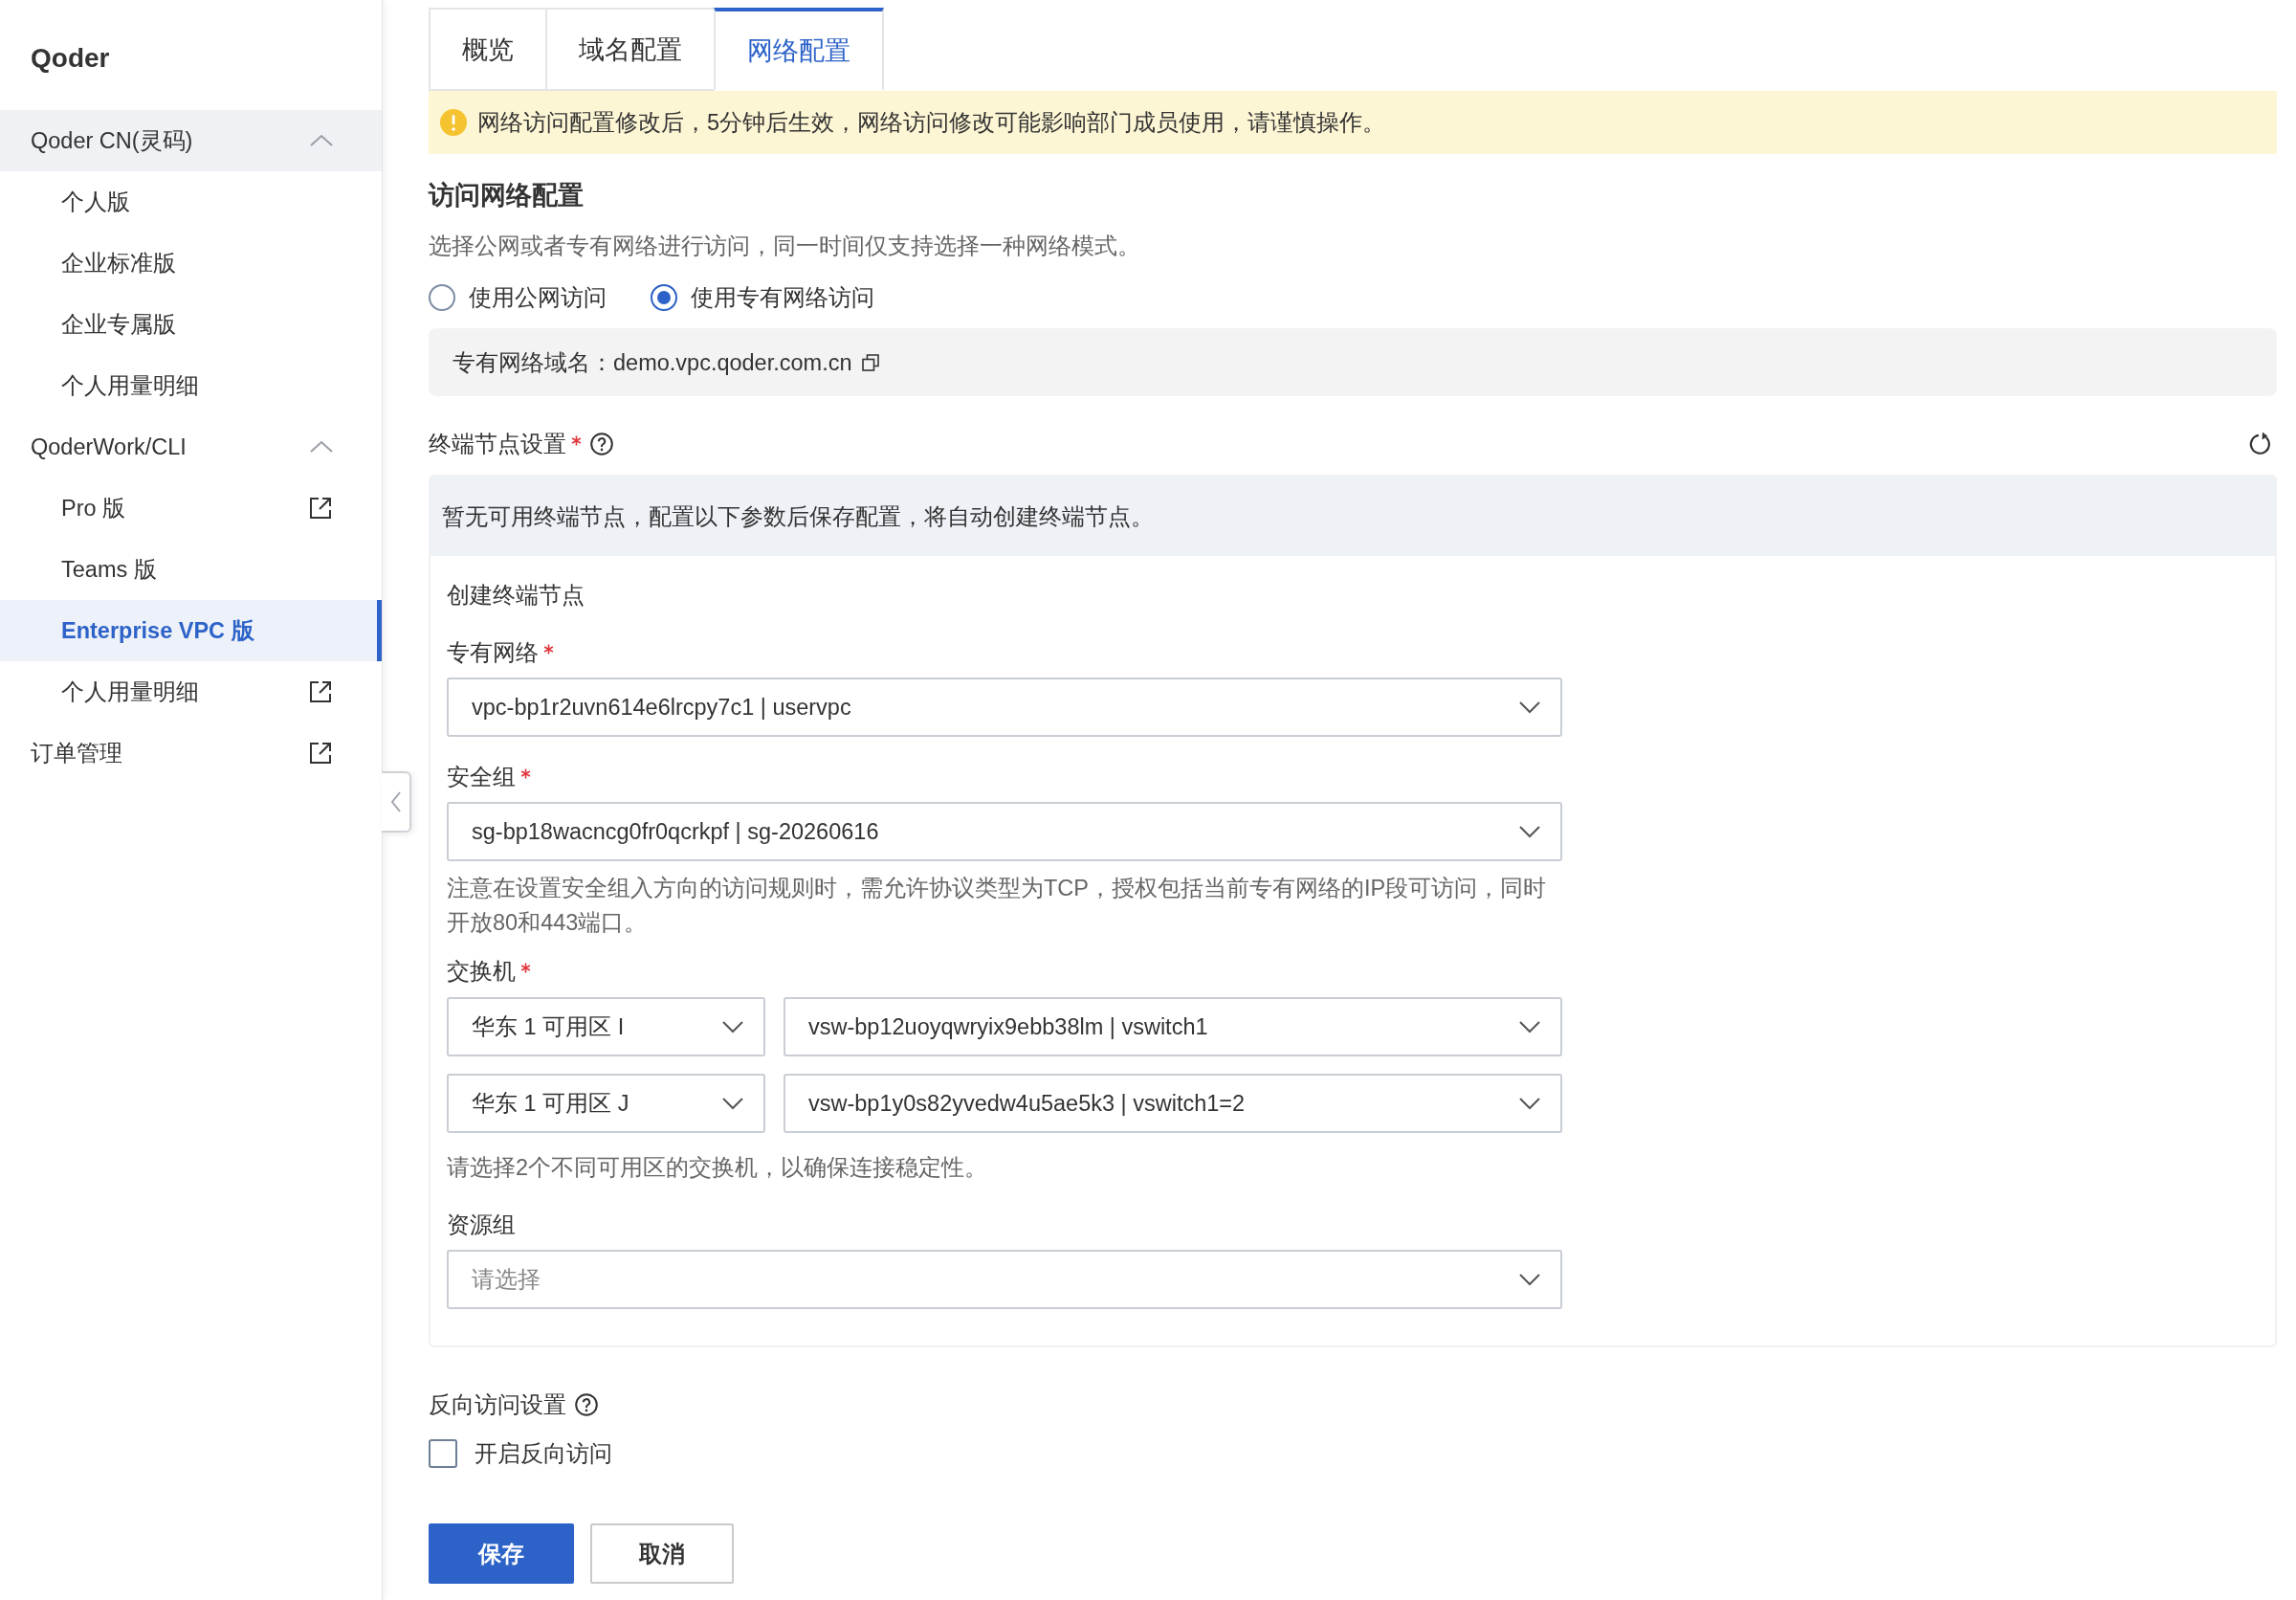 Image resolution: width=2296 pixels, height=1600 pixels. What do you see at coordinates (507, 195) in the screenshot?
I see `section-title: 访问网络配置` at bounding box center [507, 195].